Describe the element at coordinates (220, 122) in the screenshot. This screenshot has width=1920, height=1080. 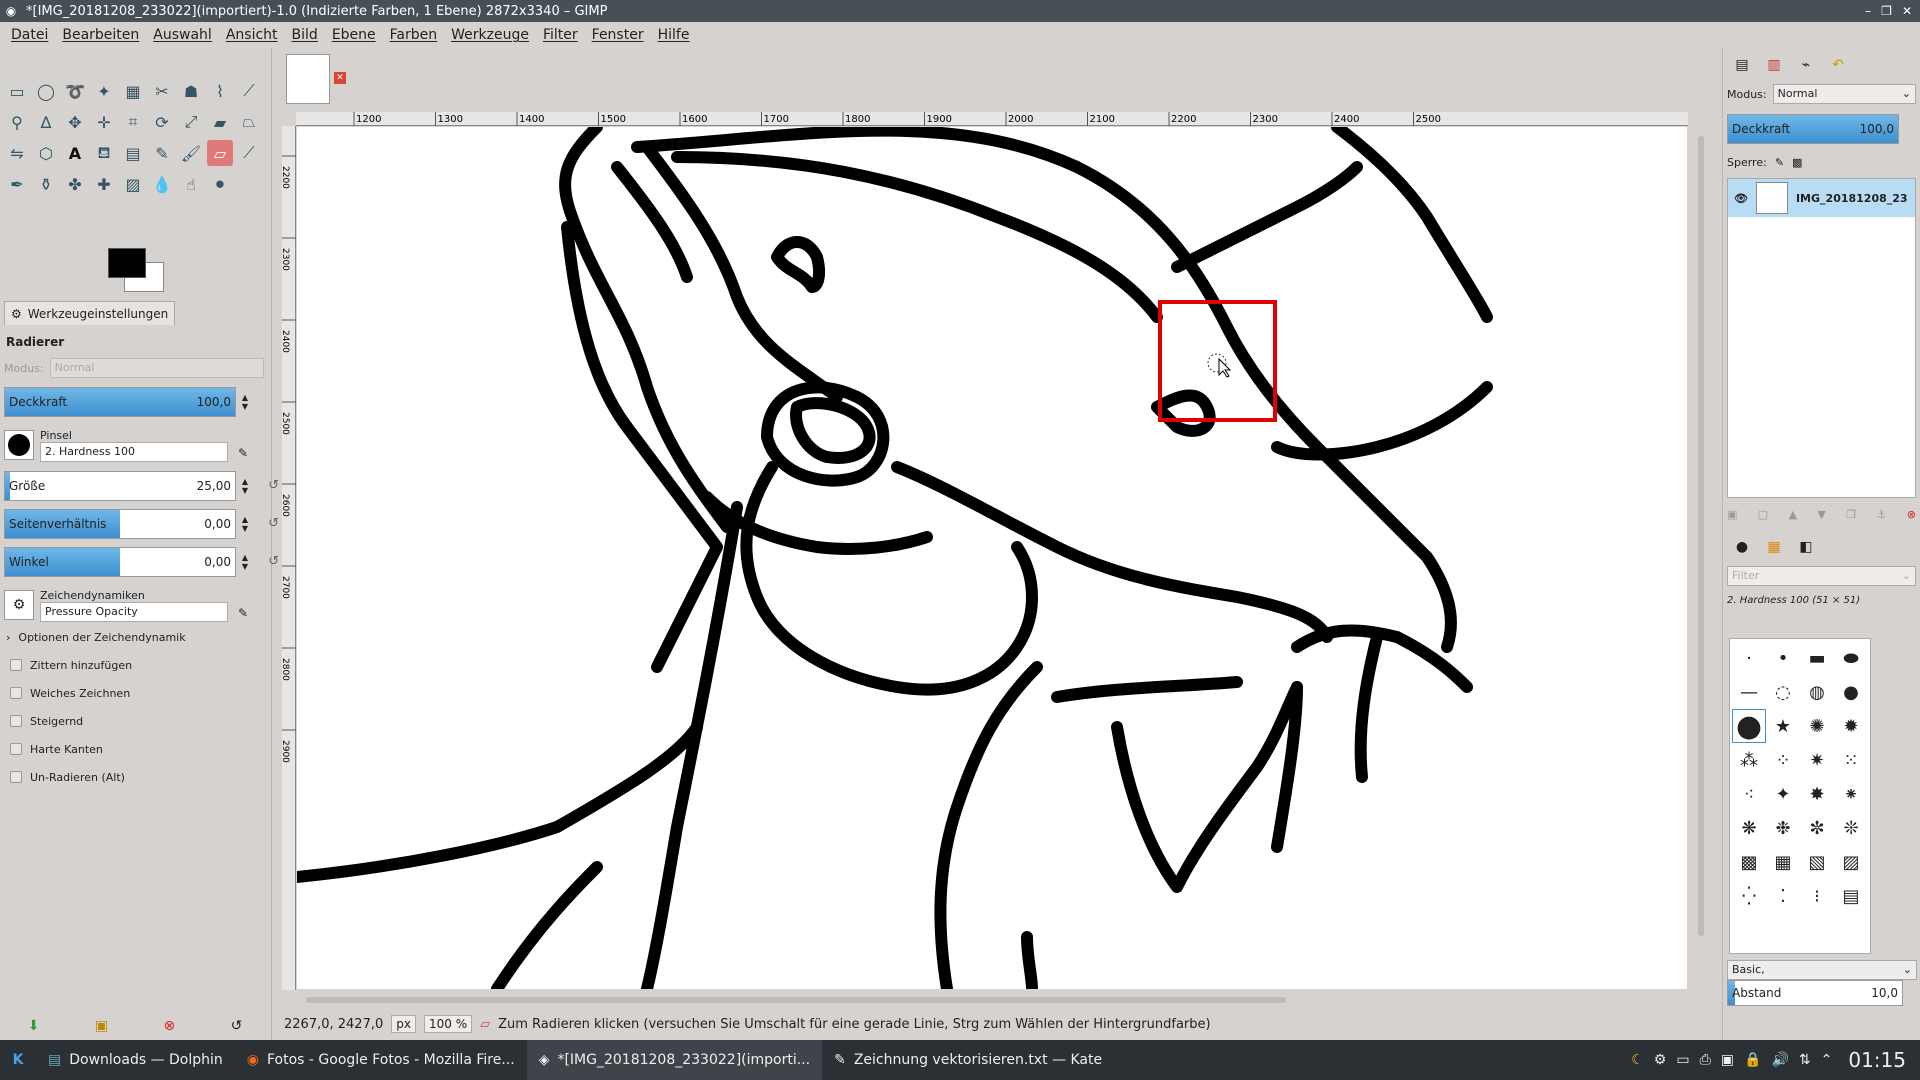
I see `shear-tool-icon: ▰` at that location.